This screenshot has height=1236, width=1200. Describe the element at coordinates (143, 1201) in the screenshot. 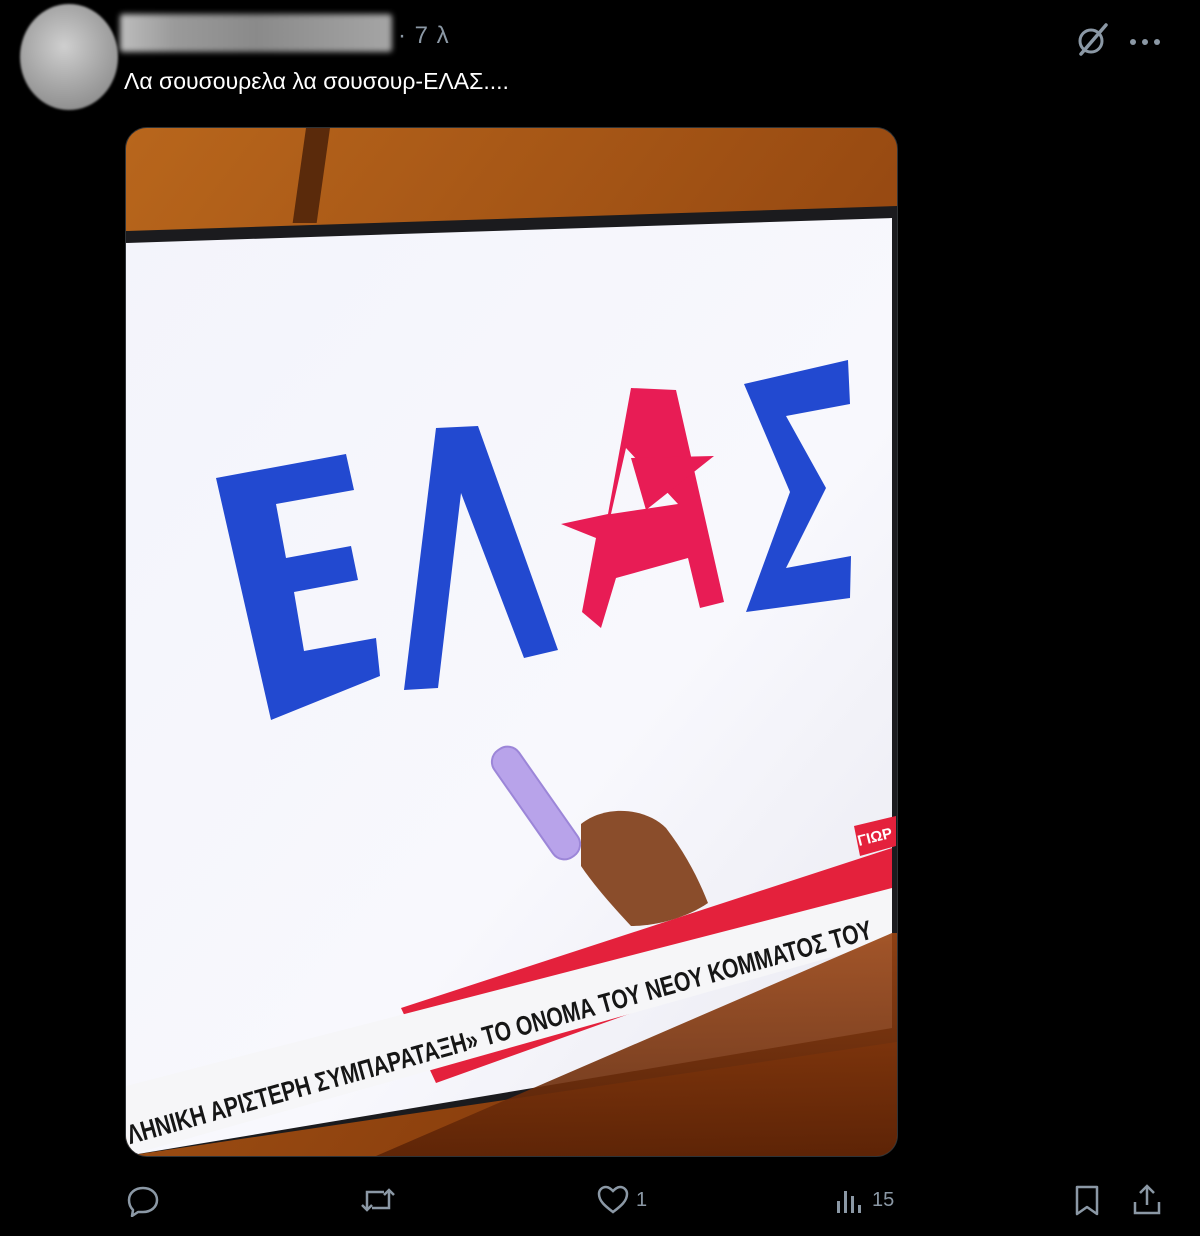

I see `reply-icon` at that location.